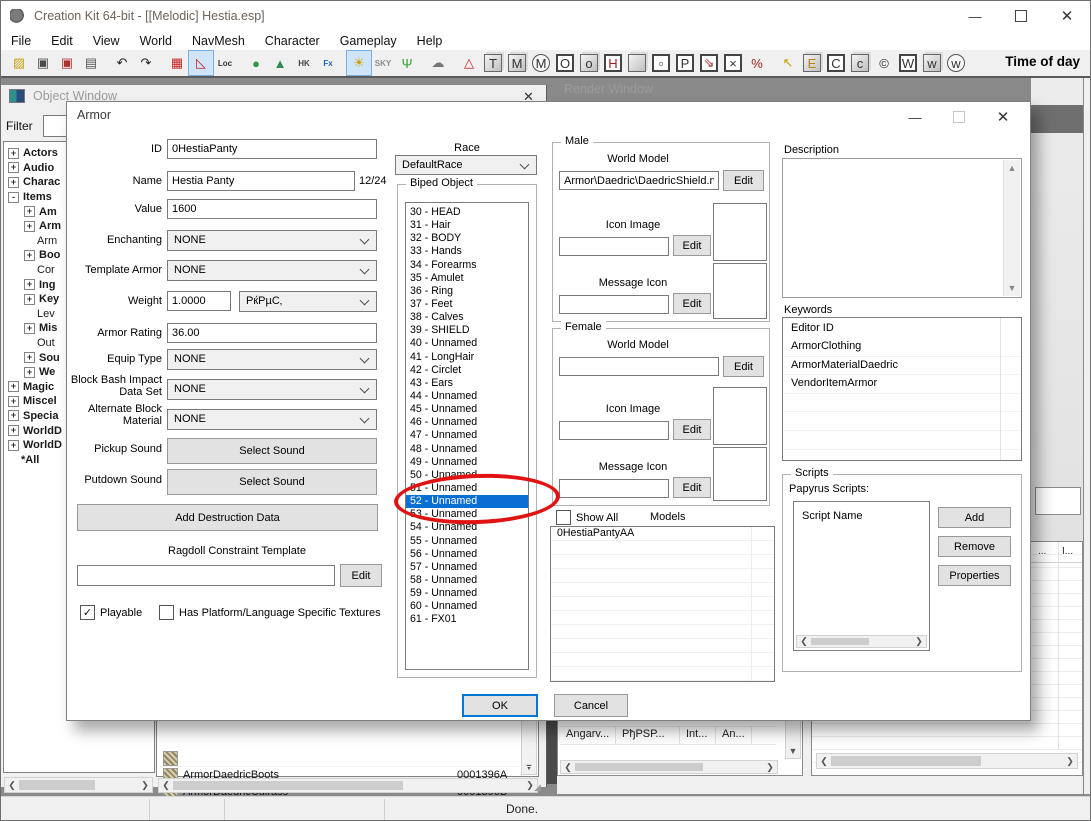  What do you see at coordinates (430, 41) in the screenshot?
I see `menu-help: Help` at bounding box center [430, 41].